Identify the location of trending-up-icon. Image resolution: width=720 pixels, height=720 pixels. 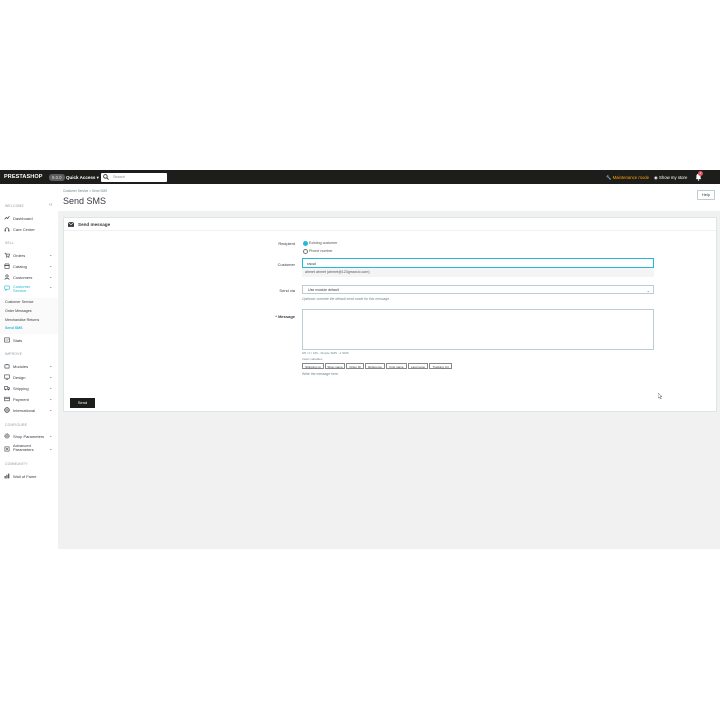
(7, 217).